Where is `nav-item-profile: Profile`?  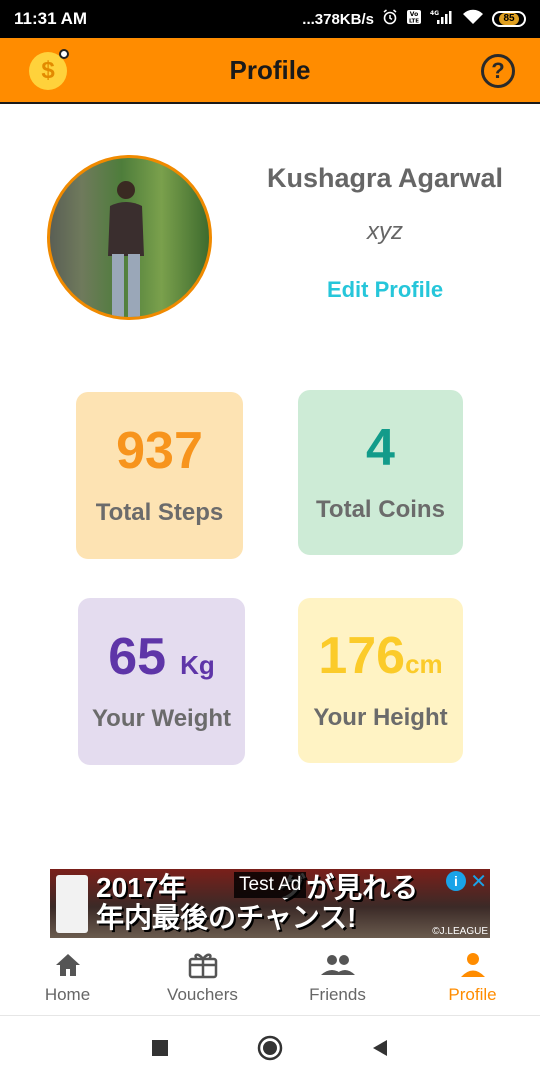 nav-item-profile: Profile is located at coordinates (472, 977).